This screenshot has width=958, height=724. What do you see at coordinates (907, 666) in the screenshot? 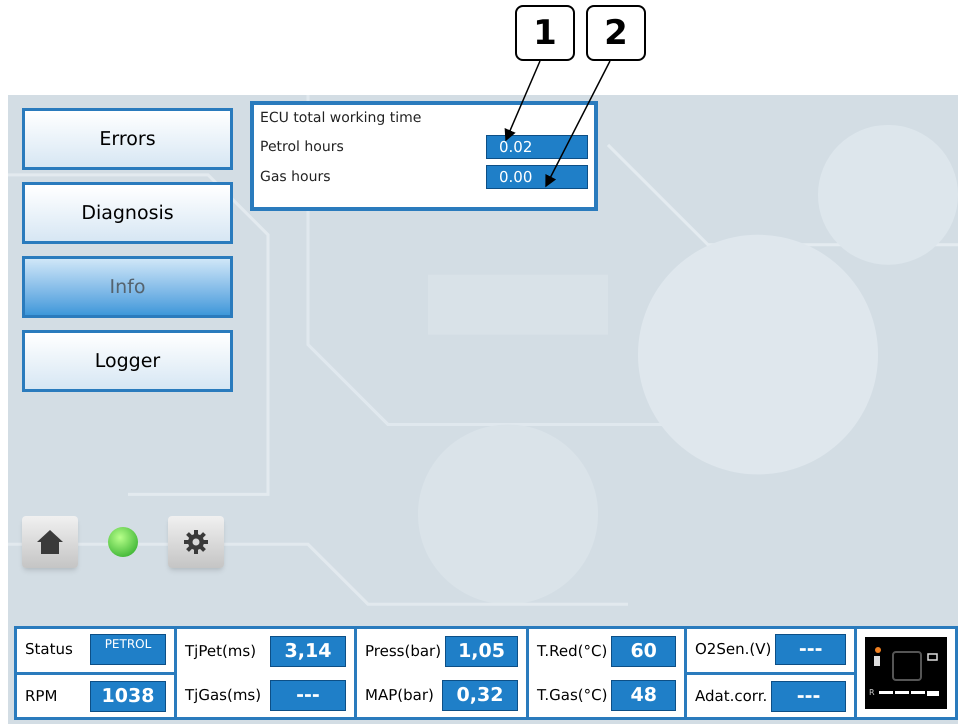
I see `switch-square` at bounding box center [907, 666].